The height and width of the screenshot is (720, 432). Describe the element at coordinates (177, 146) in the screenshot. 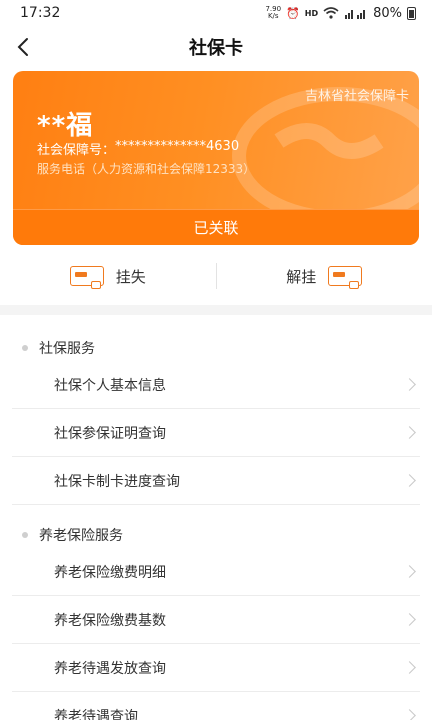

I see `card-number-value: **************4630` at that location.